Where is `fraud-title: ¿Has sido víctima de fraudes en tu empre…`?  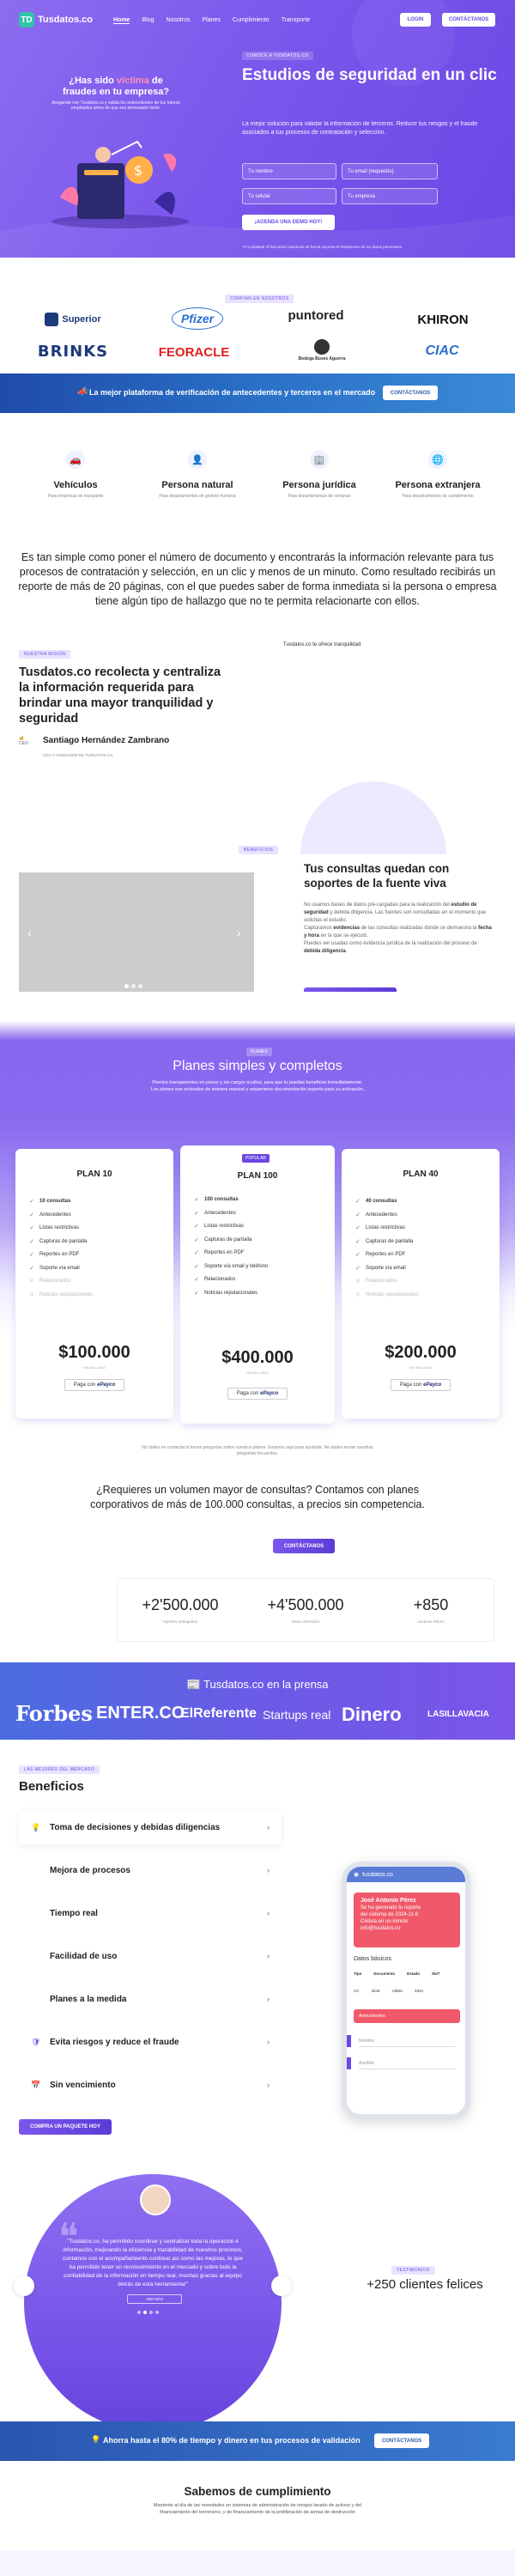 fraud-title: ¿Has sido víctima de fraudes en tu empre… is located at coordinates (116, 86).